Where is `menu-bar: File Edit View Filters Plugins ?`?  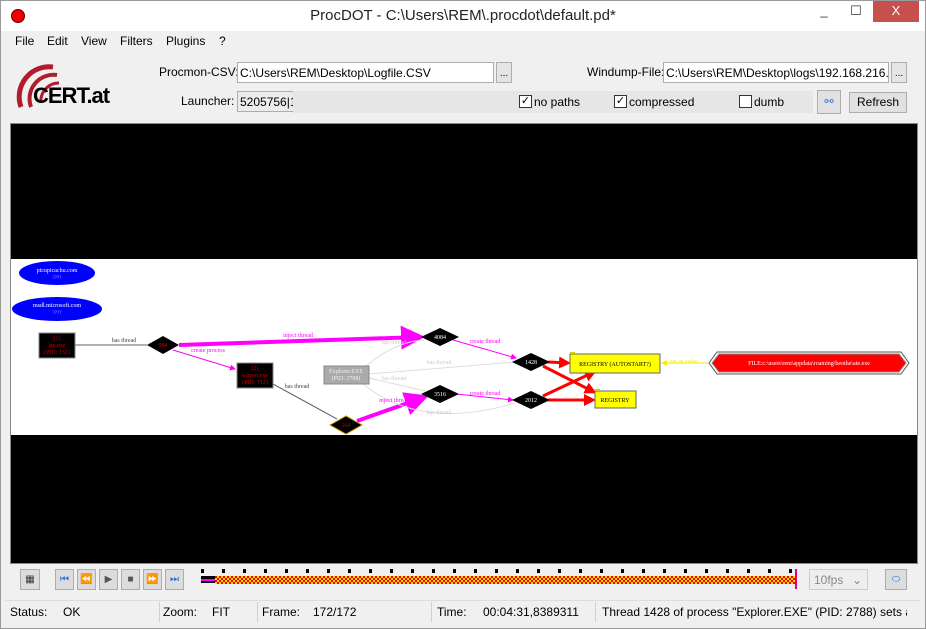 menu-bar: File Edit View Filters Plugins ? is located at coordinates (463, 42).